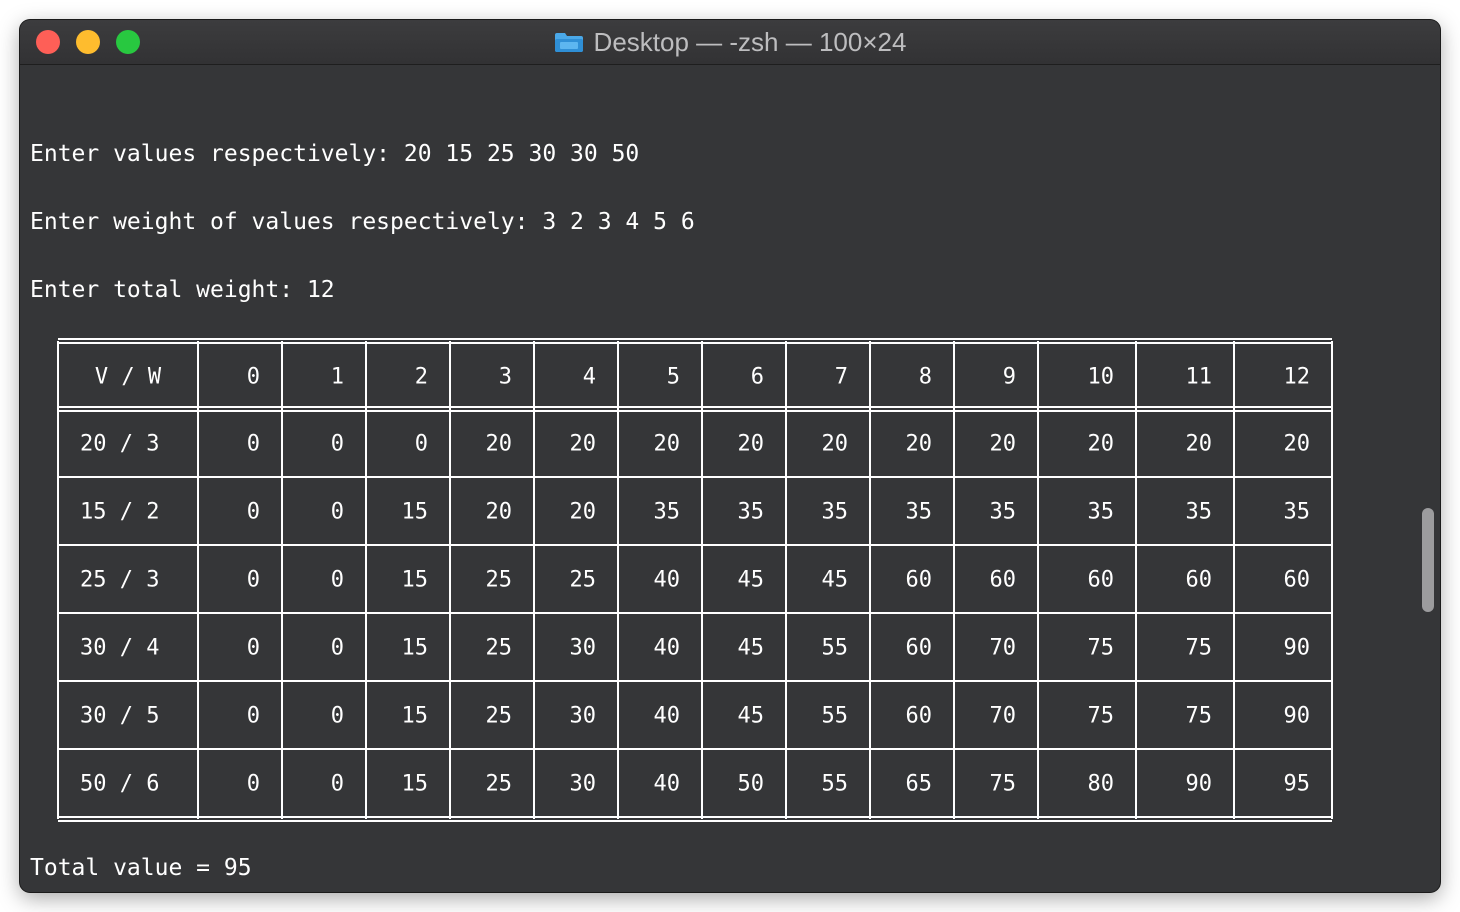 The height and width of the screenshot is (912, 1460). What do you see at coordinates (128, 377) in the screenshot?
I see `table-header-cell: V / W` at bounding box center [128, 377].